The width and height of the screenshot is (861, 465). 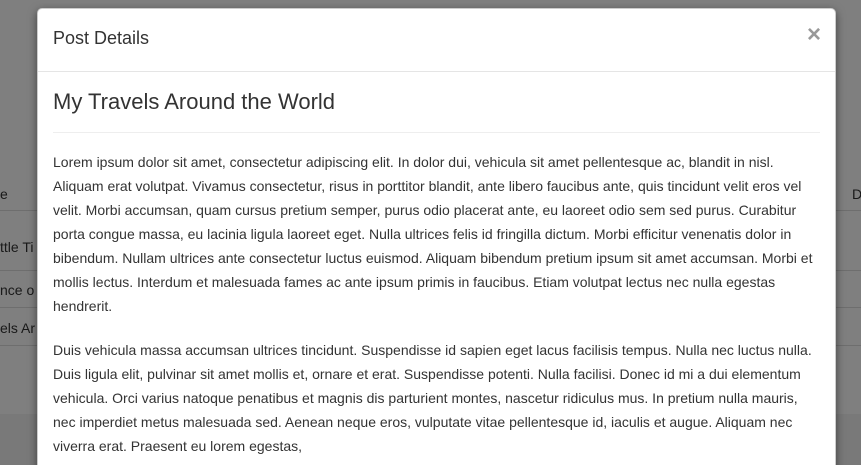 I want to click on close-button: ×, so click(x=814, y=35).